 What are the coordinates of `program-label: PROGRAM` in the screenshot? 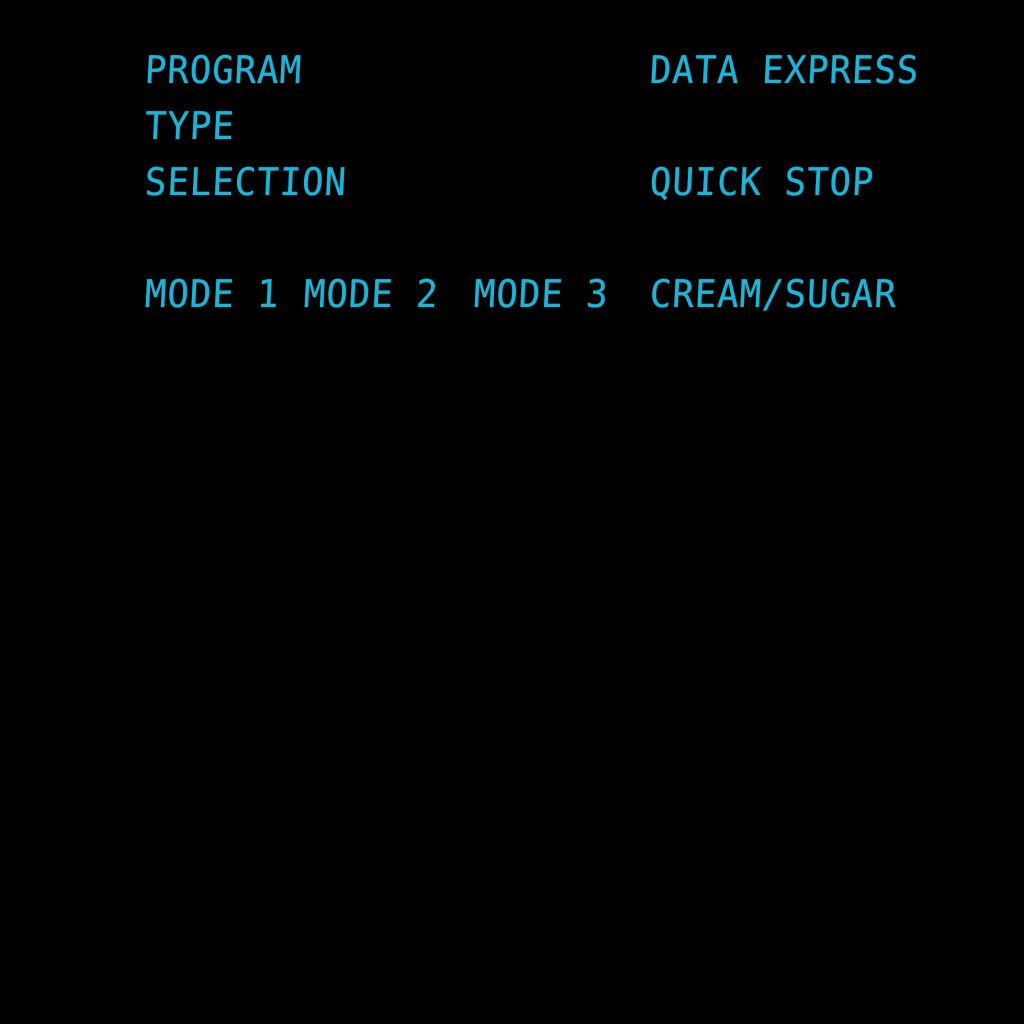 It's located at (223, 70).